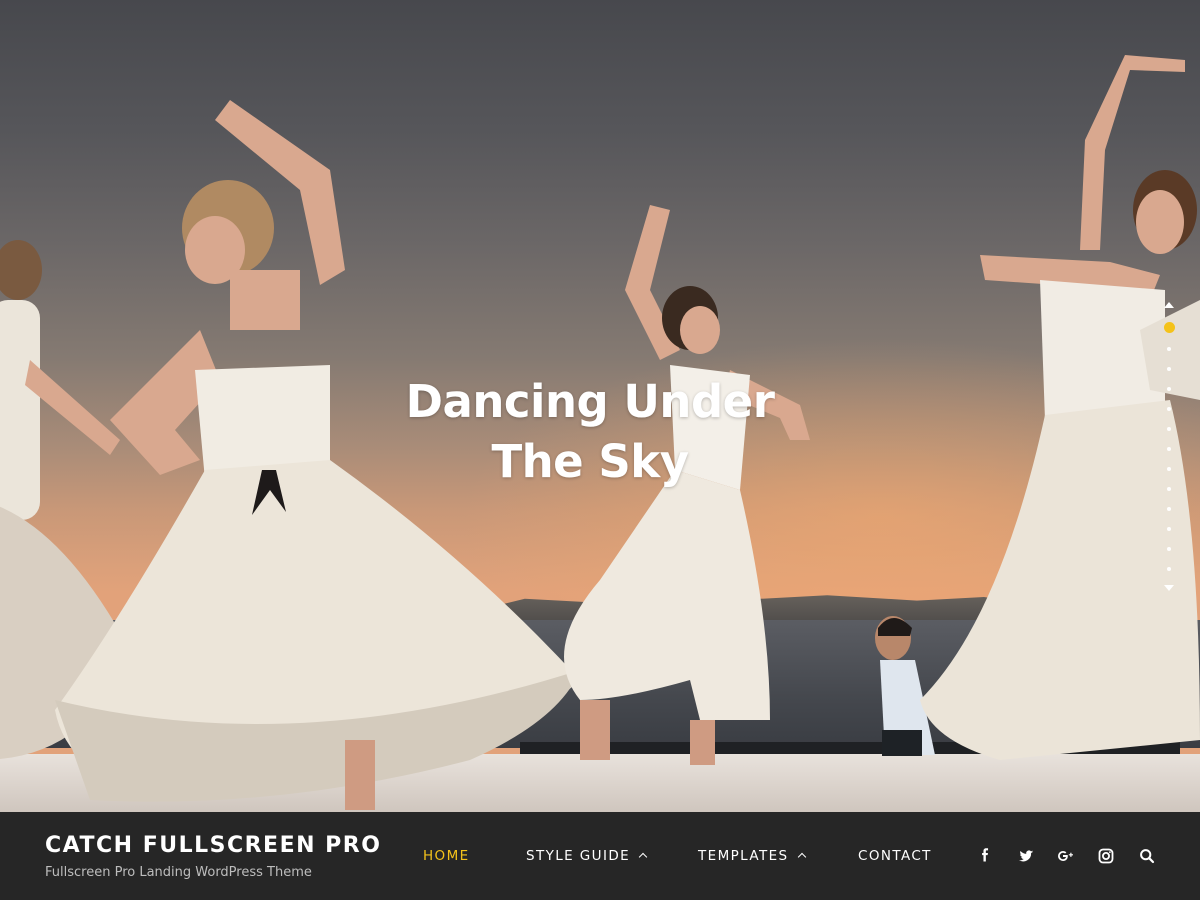 This screenshot has width=1200, height=900. What do you see at coordinates (743, 856) in the screenshot?
I see `nav-item-label: TEMPLATES` at bounding box center [743, 856].